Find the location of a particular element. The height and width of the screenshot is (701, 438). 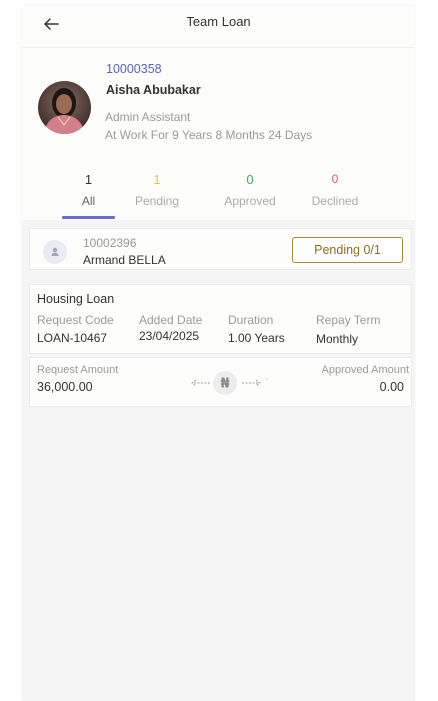

tab-pending-count: 1 is located at coordinates (157, 179).